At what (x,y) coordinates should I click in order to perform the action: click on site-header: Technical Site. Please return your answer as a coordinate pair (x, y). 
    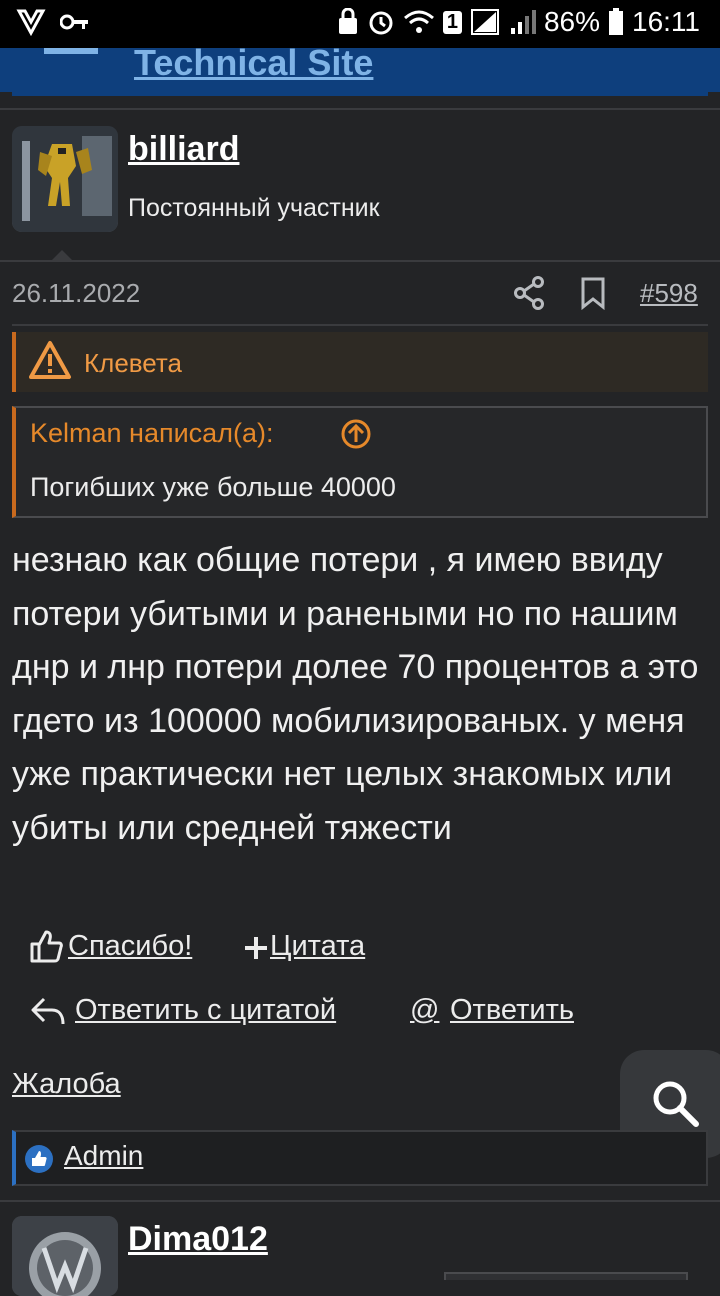
    Looking at the image, I should click on (360, 70).